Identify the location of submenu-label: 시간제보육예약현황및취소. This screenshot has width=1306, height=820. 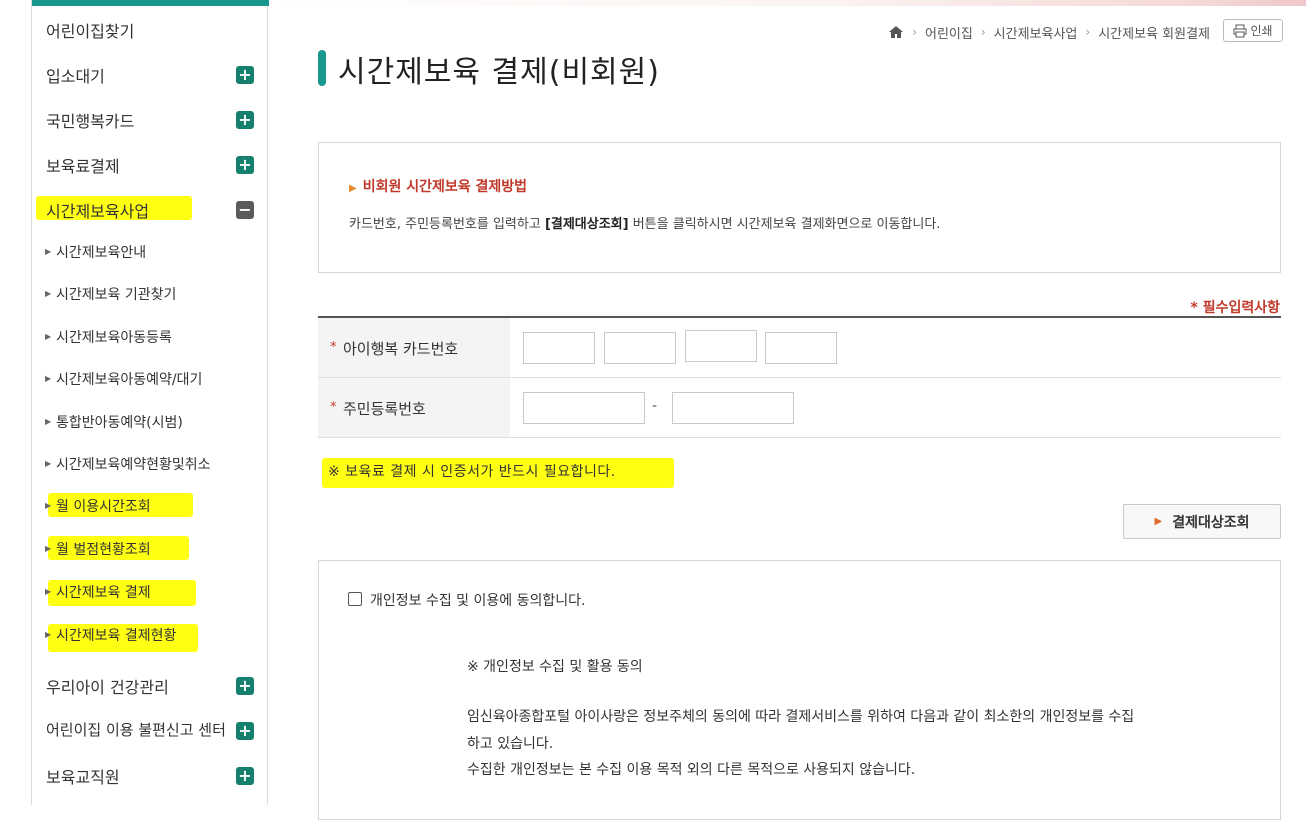
(133, 465).